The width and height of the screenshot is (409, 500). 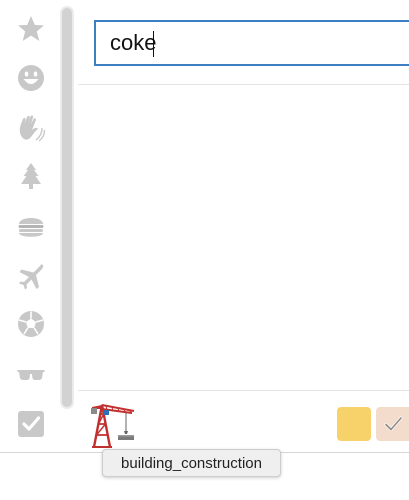 I want to click on soccer-ball-icon, so click(x=31, y=324).